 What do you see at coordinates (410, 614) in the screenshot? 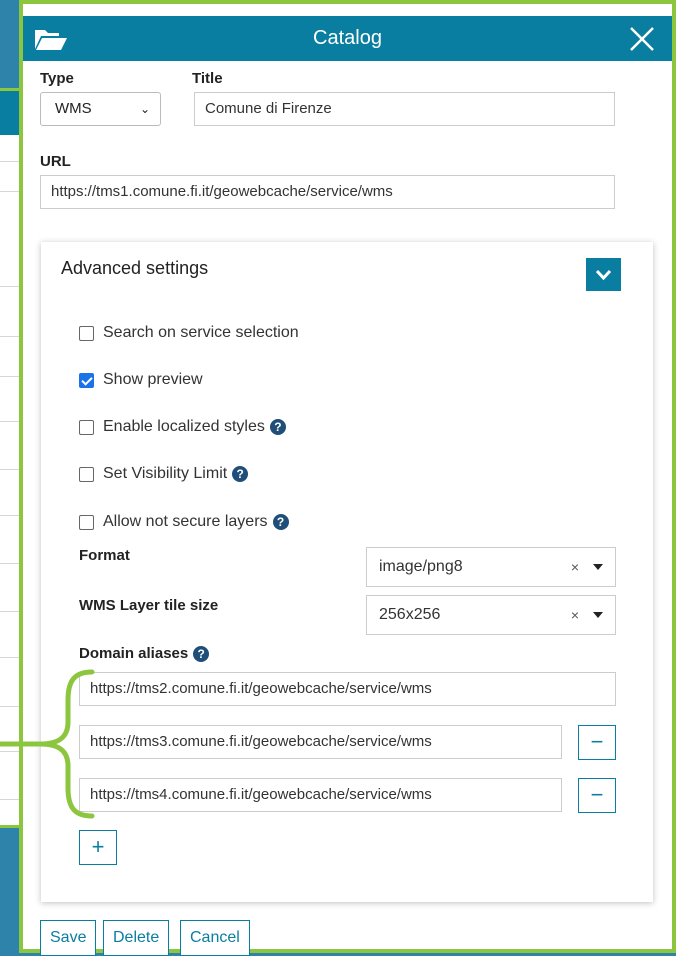
I see `tile-size-value: 256x256` at bounding box center [410, 614].